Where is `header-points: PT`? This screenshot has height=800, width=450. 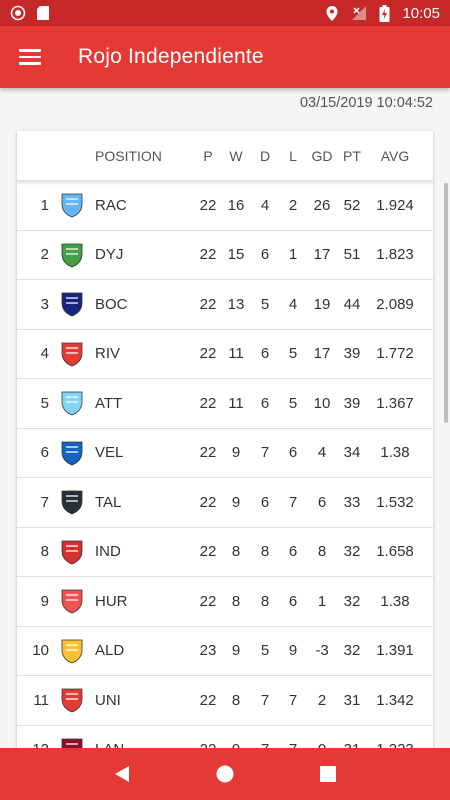 header-points: PT is located at coordinates (352, 155).